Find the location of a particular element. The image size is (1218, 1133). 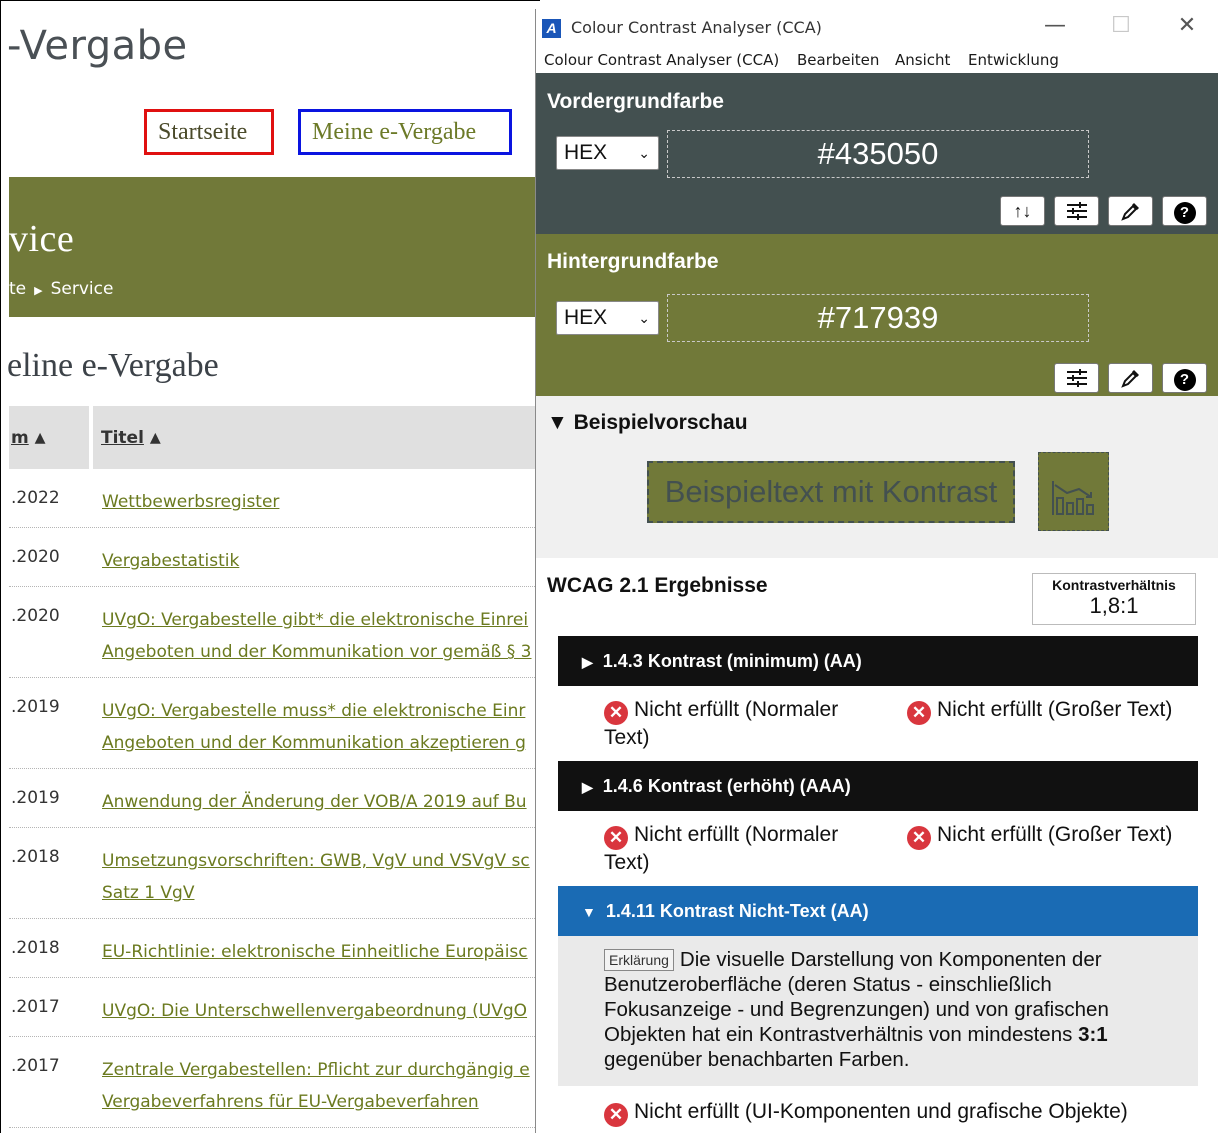

background-format-select: HEX ⌄ is located at coordinates (607, 318).